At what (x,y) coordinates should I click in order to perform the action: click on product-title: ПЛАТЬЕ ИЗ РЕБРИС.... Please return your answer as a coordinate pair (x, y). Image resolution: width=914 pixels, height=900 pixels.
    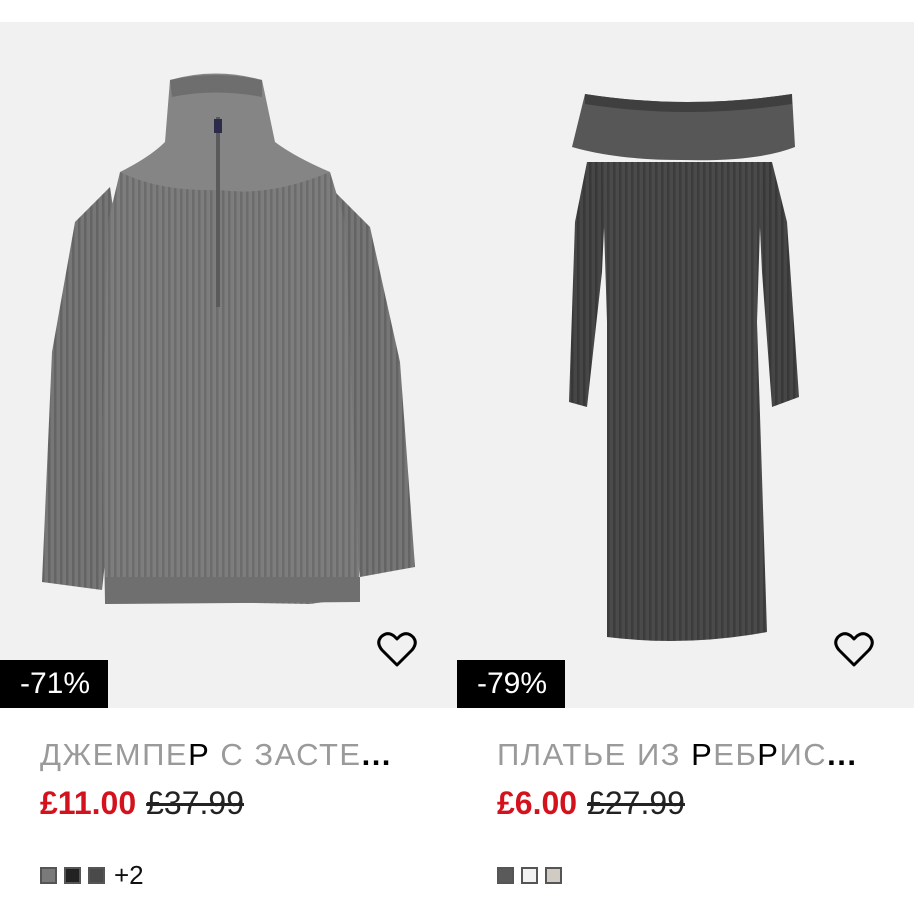
    Looking at the image, I should click on (705, 755).